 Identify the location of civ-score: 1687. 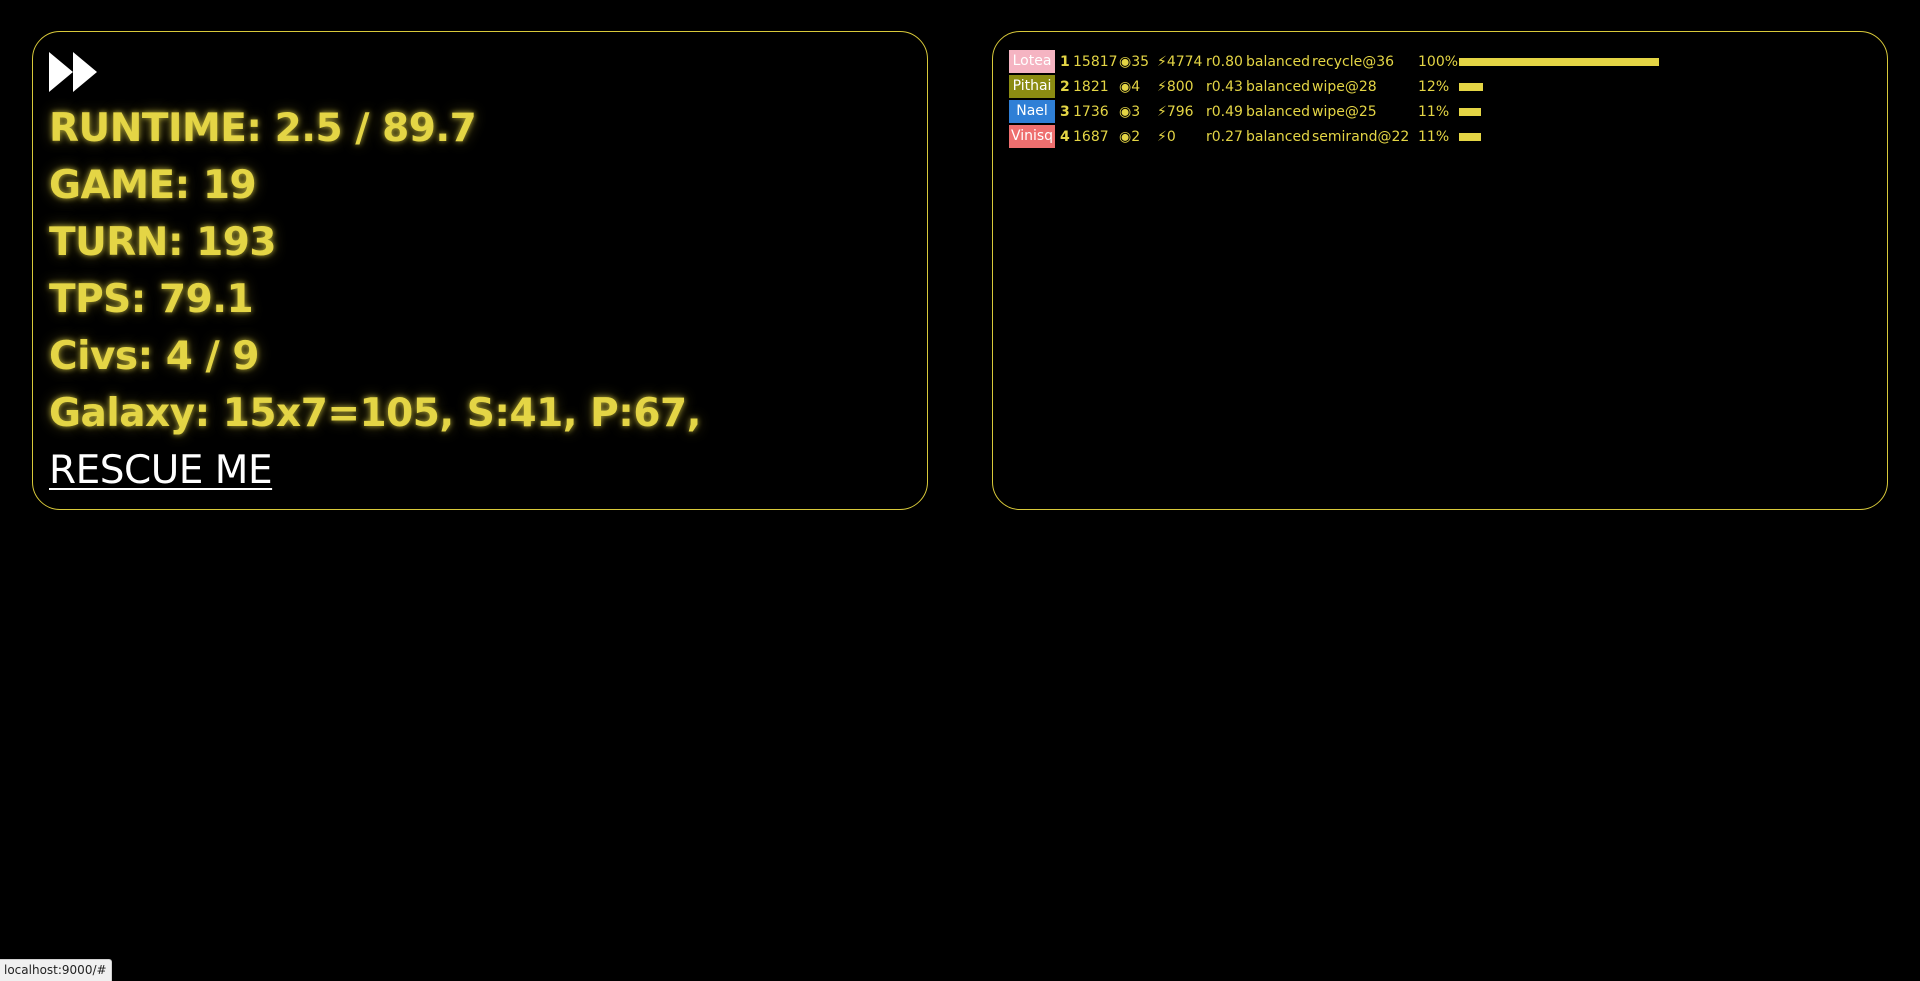
(1091, 136).